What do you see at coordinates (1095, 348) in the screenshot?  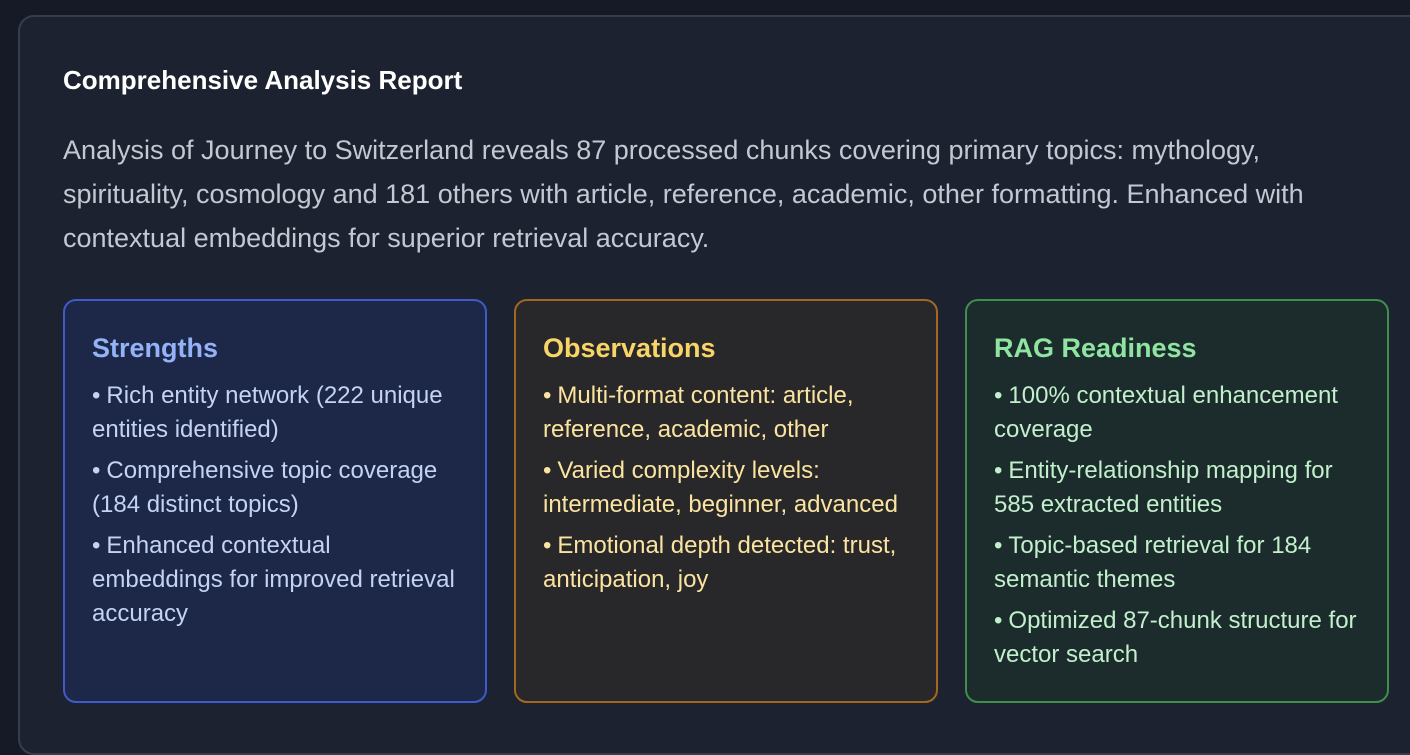 I see `rag-readiness-card-title: RAG Readiness` at bounding box center [1095, 348].